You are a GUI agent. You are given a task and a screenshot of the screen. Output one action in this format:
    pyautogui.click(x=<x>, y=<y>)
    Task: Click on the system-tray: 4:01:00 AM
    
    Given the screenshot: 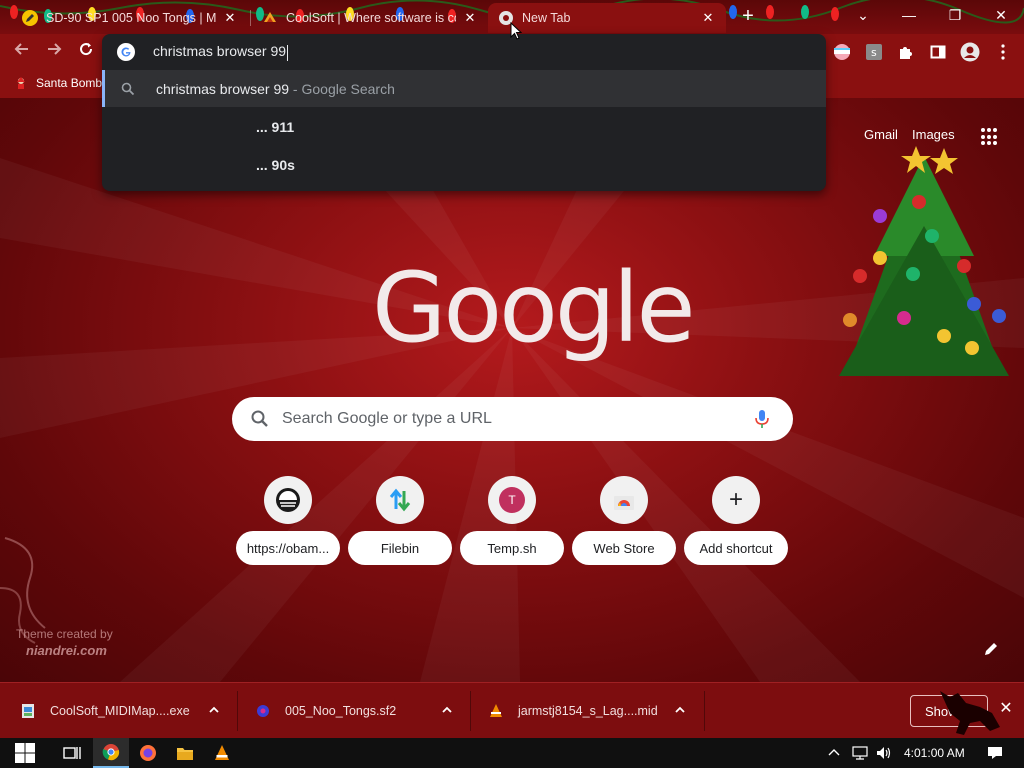 What is the action you would take?
    pyautogui.click(x=915, y=753)
    